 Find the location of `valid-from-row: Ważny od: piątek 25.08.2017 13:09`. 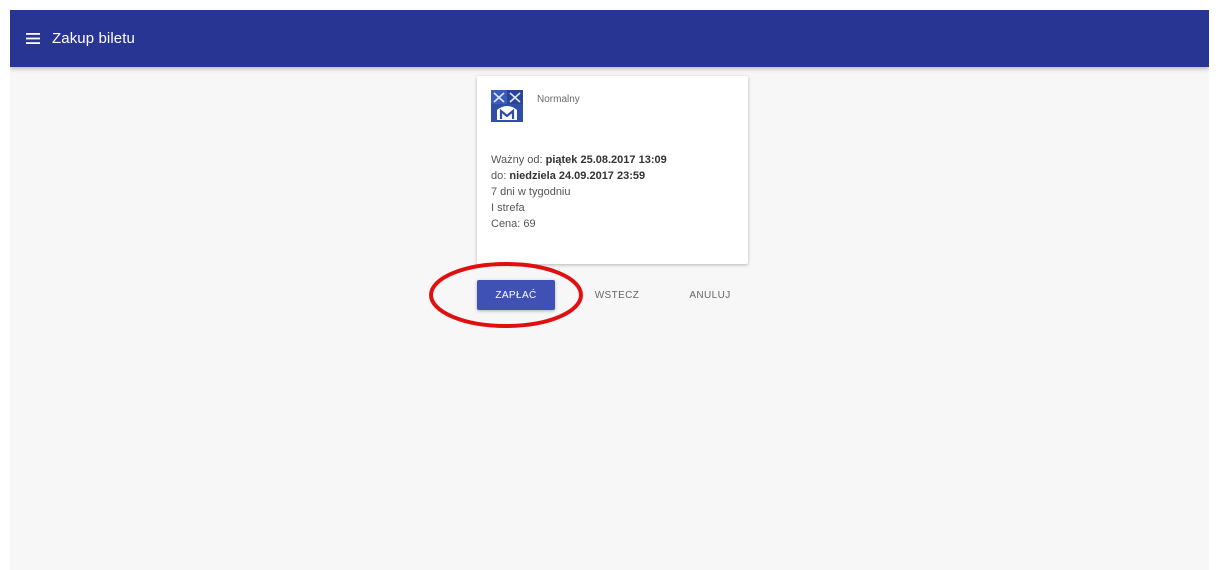

valid-from-row: Ważny od: piątek 25.08.2017 13:09 is located at coordinates (579, 160).